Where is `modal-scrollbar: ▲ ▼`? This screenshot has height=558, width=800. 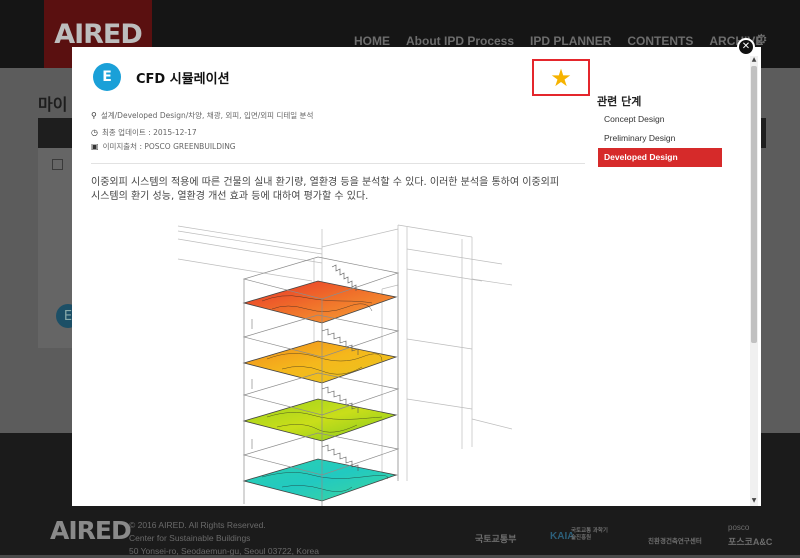 modal-scrollbar: ▲ ▼ is located at coordinates (754, 281).